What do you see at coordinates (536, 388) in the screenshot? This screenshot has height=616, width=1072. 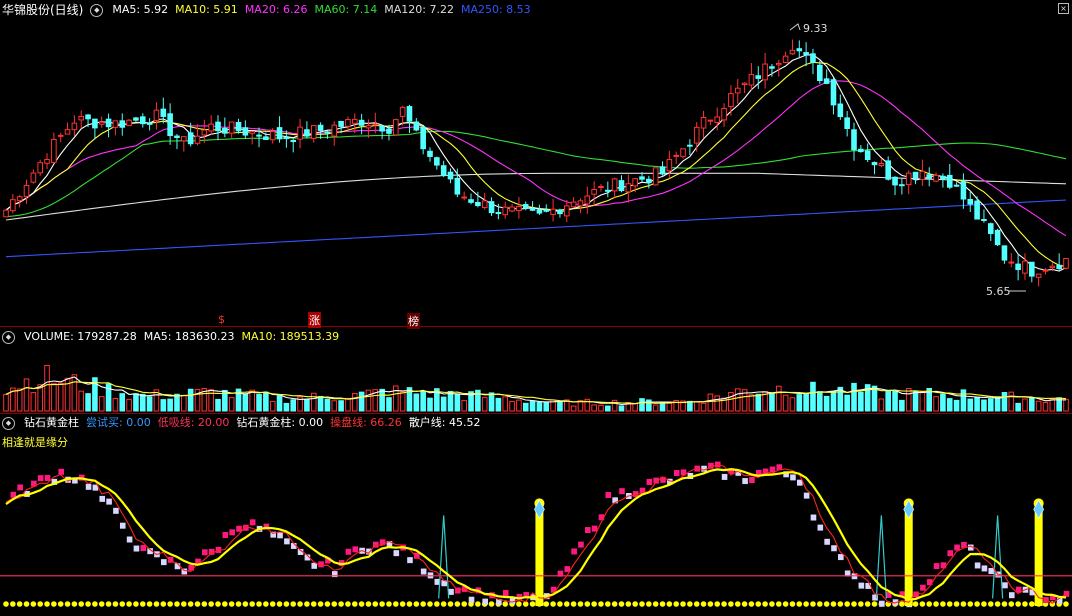 I see `volume-bars` at bounding box center [536, 388].